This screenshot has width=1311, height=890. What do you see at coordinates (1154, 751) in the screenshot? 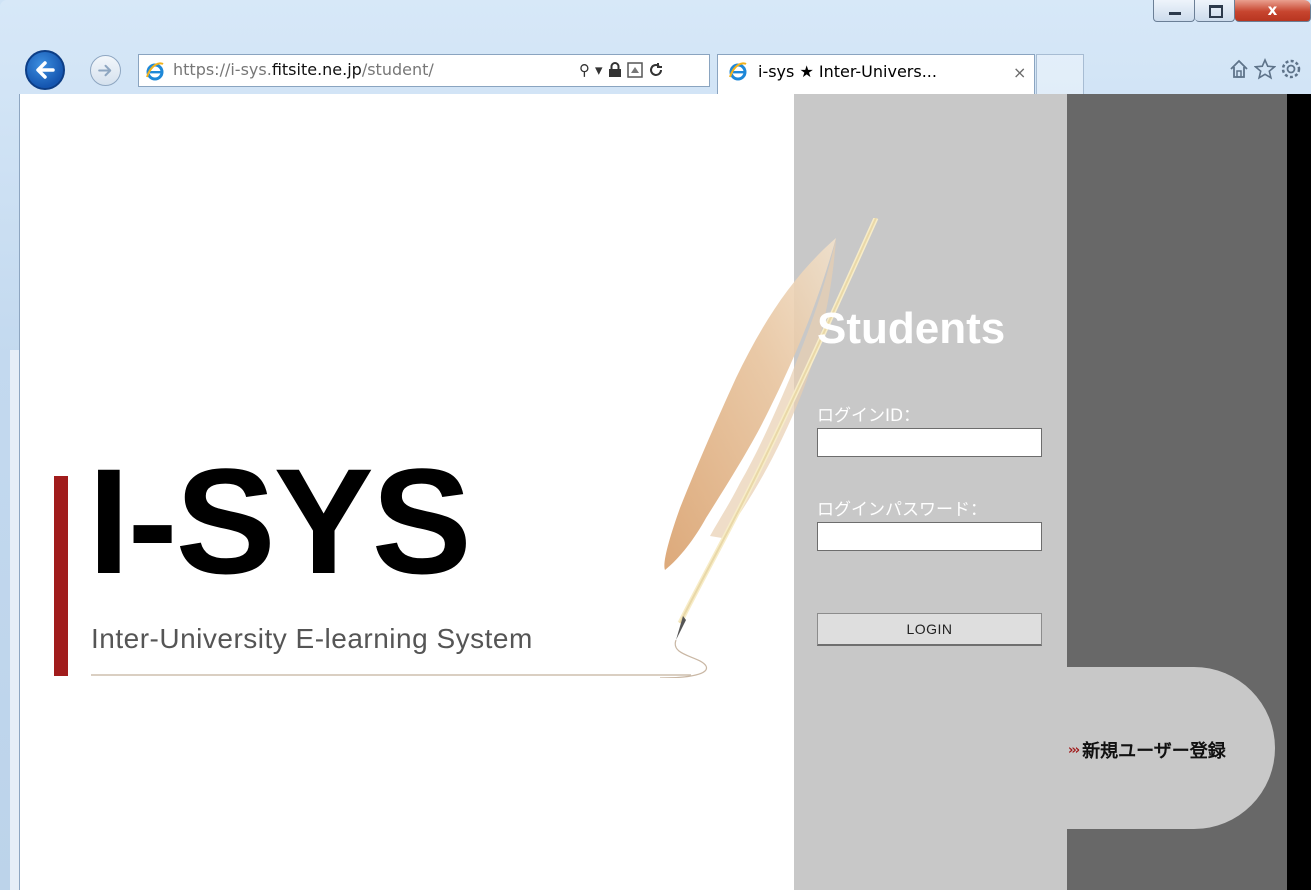
I see `register-label: 新規ユーザー登録` at bounding box center [1154, 751].